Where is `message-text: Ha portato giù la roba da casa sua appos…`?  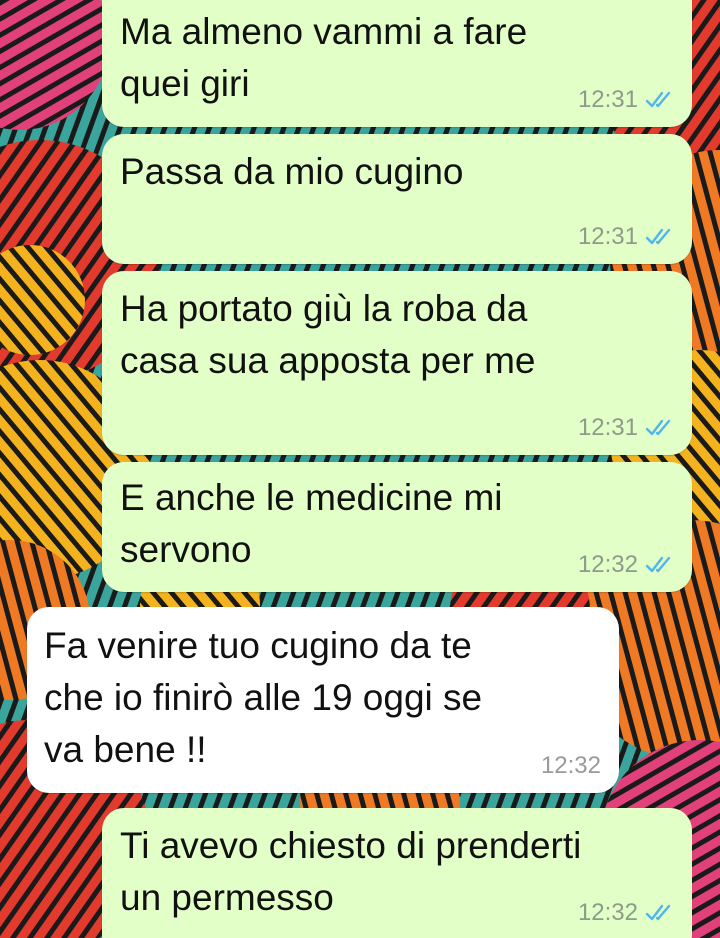
message-text: Ha portato giù la roba da casa sua appos… is located at coordinates (328, 334).